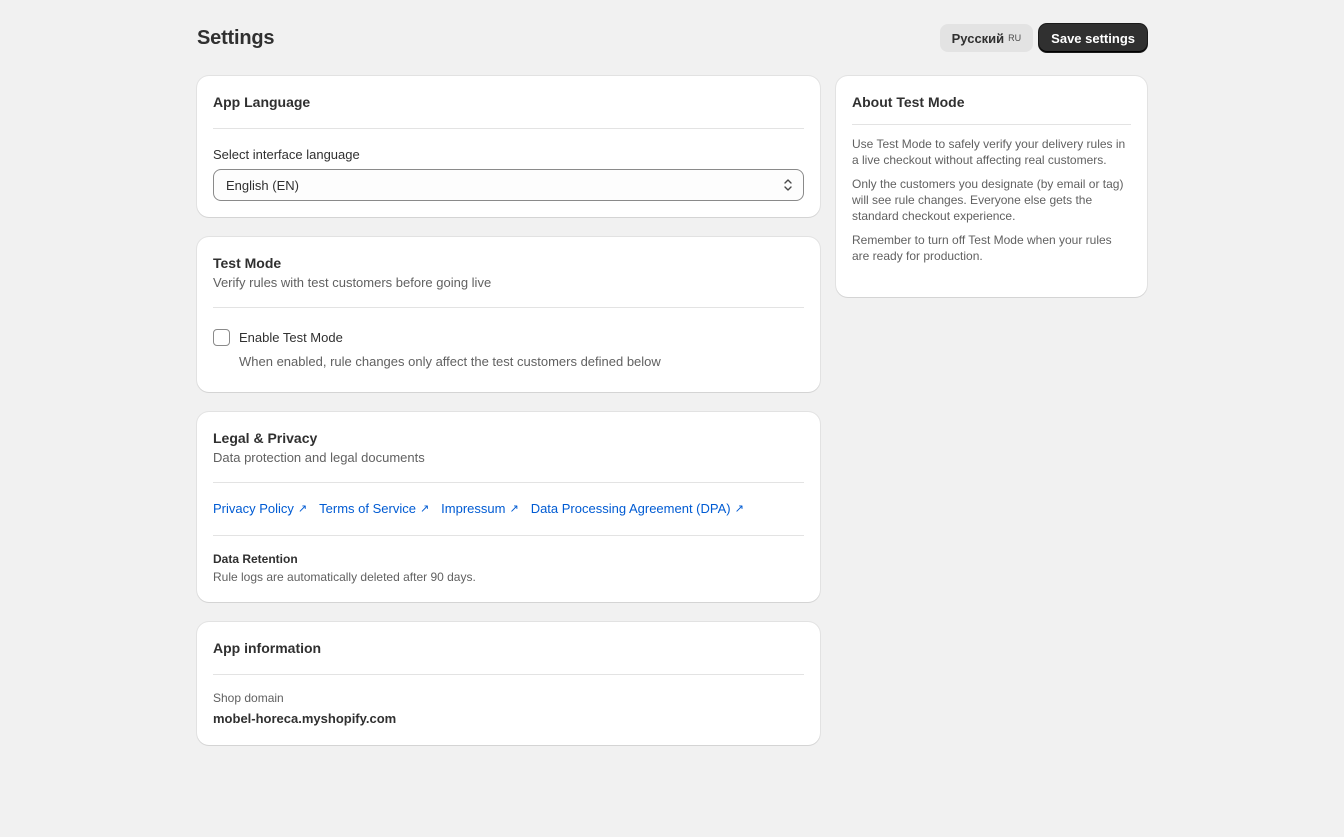  I want to click on save-settings-button: Save settings, so click(1093, 38).